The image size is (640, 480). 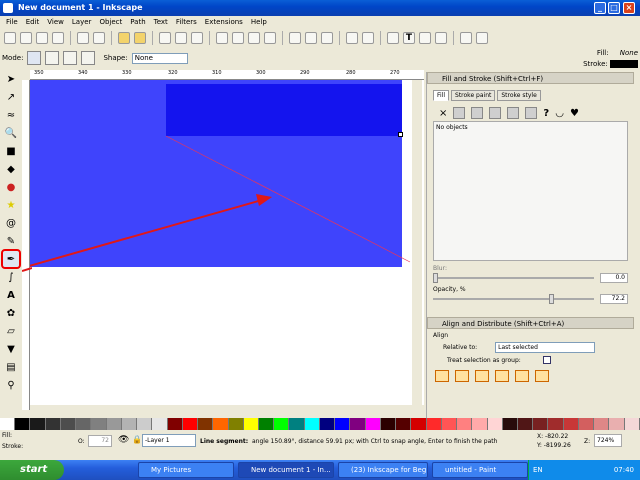 What do you see at coordinates (531, 113) in the screenshot?
I see `swatch-icon` at bounding box center [531, 113].